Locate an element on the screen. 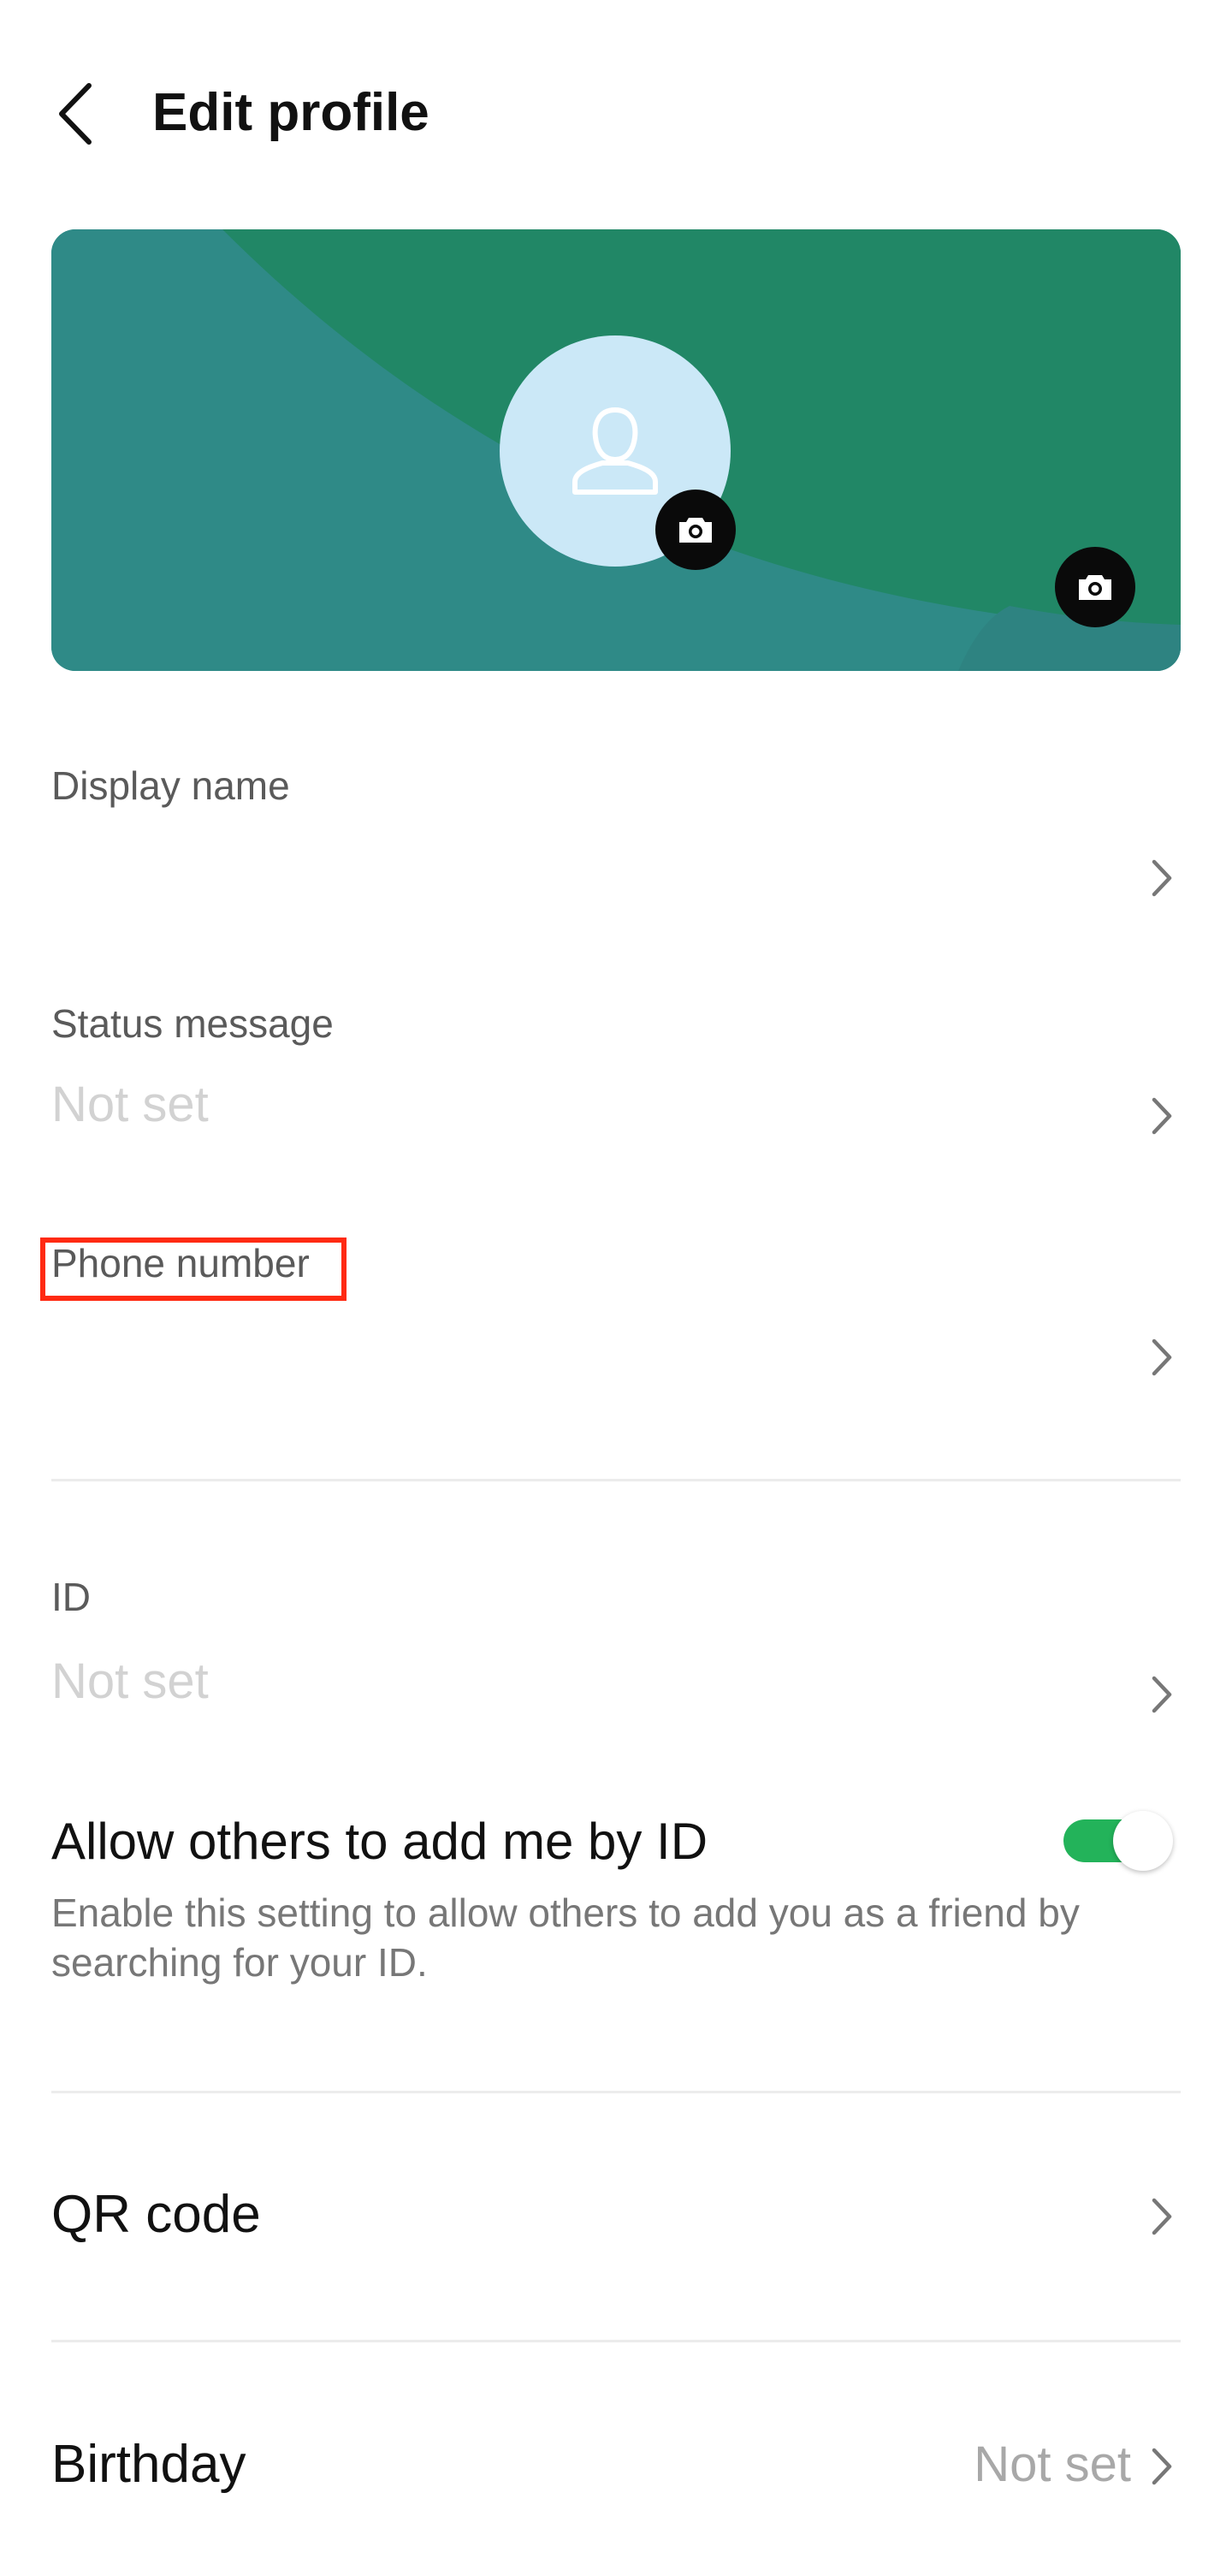 This screenshot has width=1232, height=2576. id-row: ID Not set is located at coordinates (616, 1656).